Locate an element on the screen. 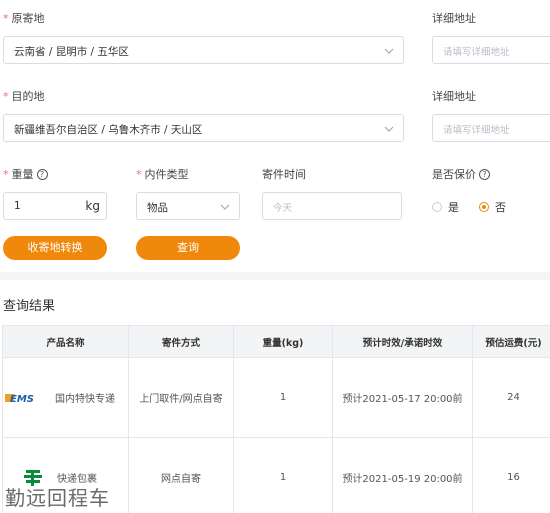  ems-logo-text: EMS is located at coordinates (22, 399).